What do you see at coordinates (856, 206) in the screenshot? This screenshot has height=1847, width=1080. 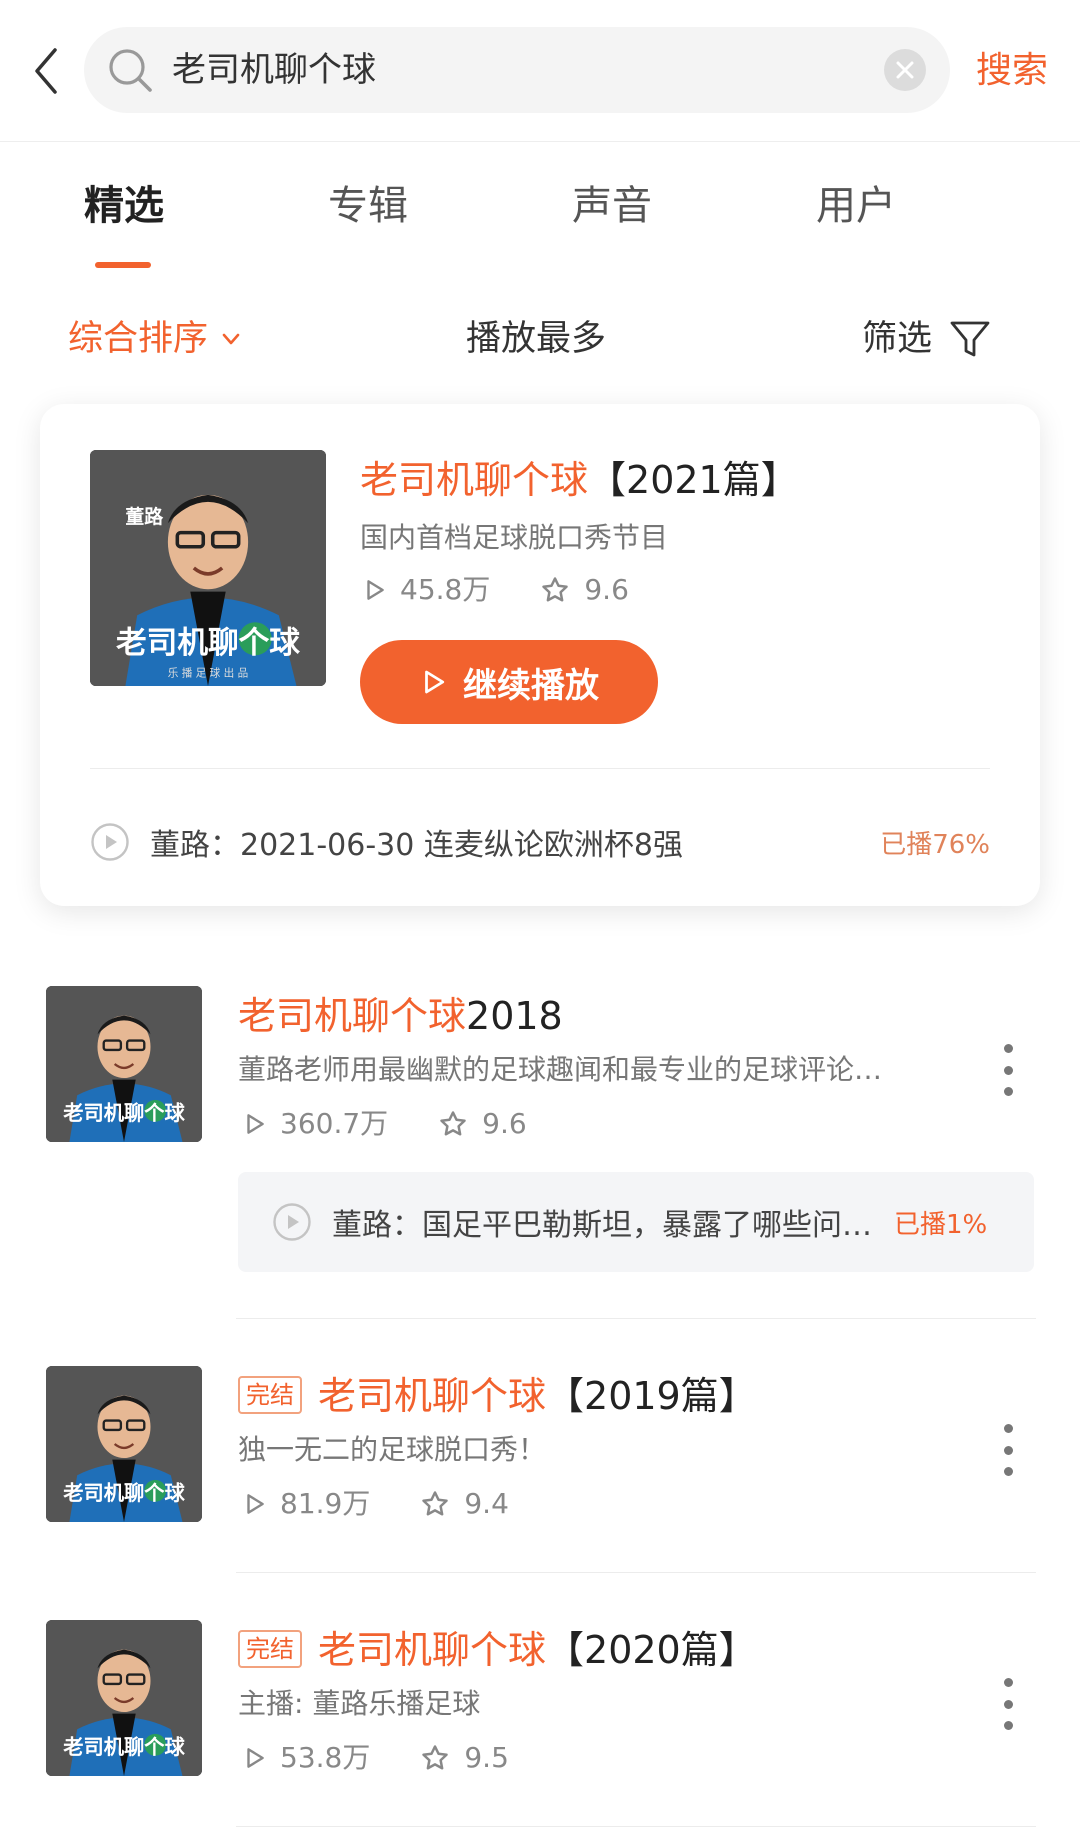 I see `tab-users: 用户` at bounding box center [856, 206].